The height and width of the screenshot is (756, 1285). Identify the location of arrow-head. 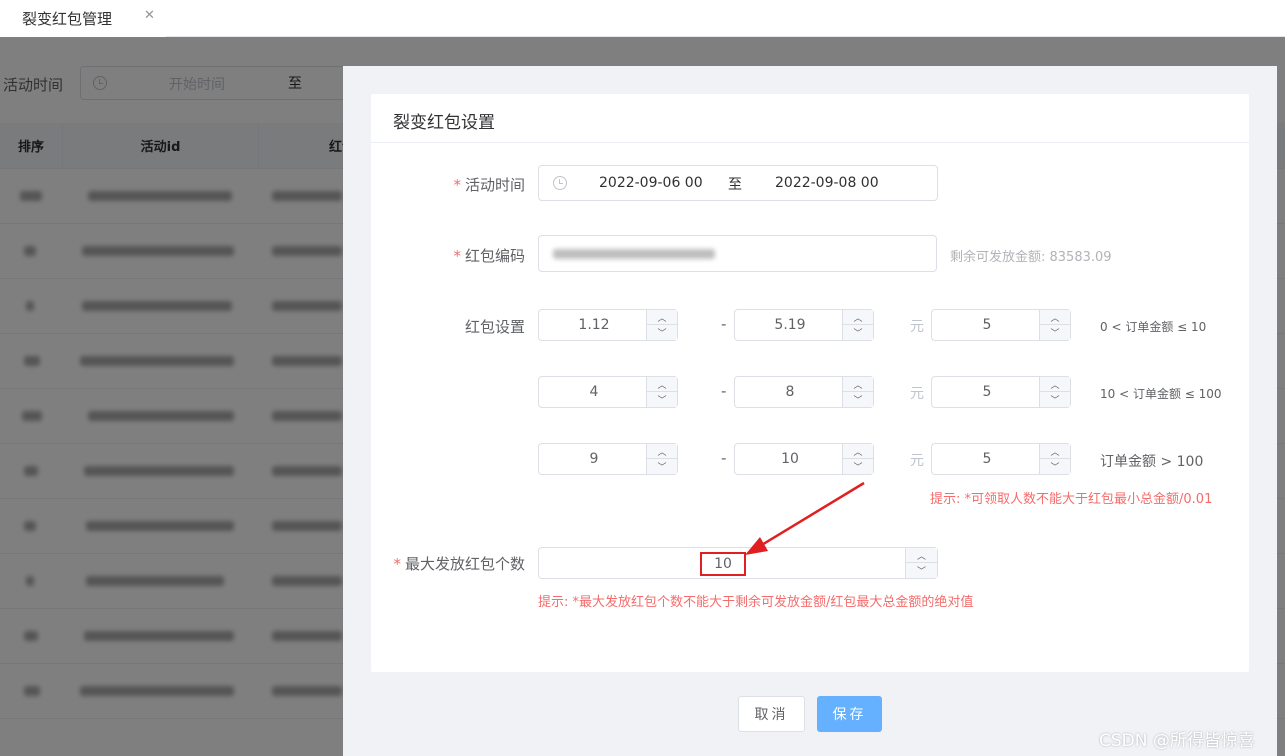
(756, 546).